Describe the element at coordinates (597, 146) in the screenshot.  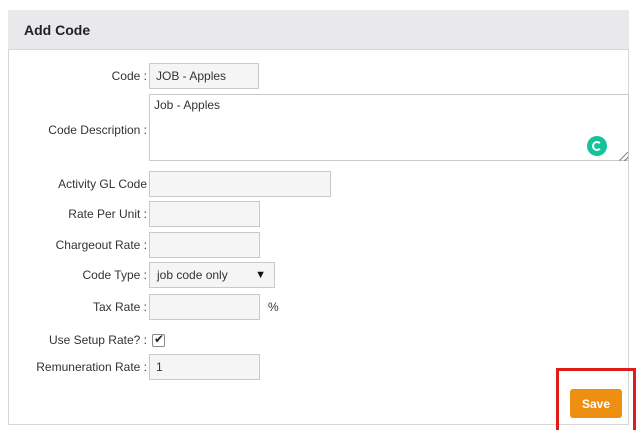
I see `grammarly-icon` at that location.